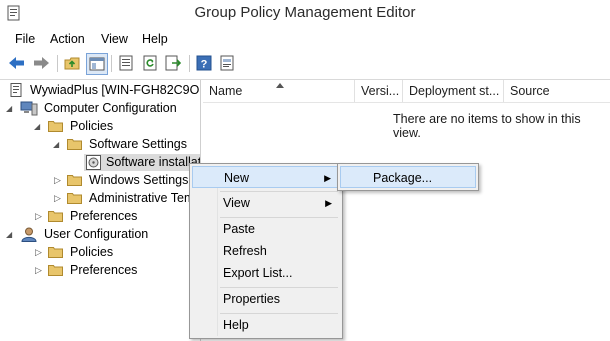 Image resolution: width=610 pixels, height=341 pixels. I want to click on window-title: Group Policy Management Editor, so click(305, 12).